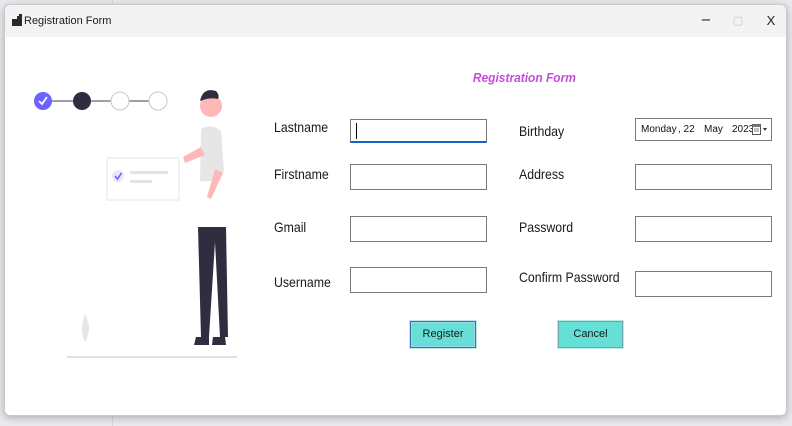 The image size is (792, 426). What do you see at coordinates (68, 21) in the screenshot?
I see `window-title: Registration Form` at bounding box center [68, 21].